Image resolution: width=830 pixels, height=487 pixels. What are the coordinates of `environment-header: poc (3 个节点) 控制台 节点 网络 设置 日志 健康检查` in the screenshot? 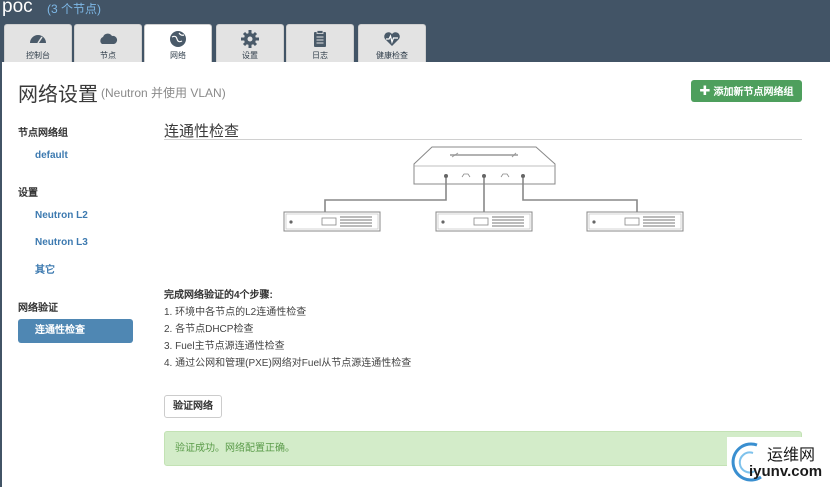 It's located at (415, 32).